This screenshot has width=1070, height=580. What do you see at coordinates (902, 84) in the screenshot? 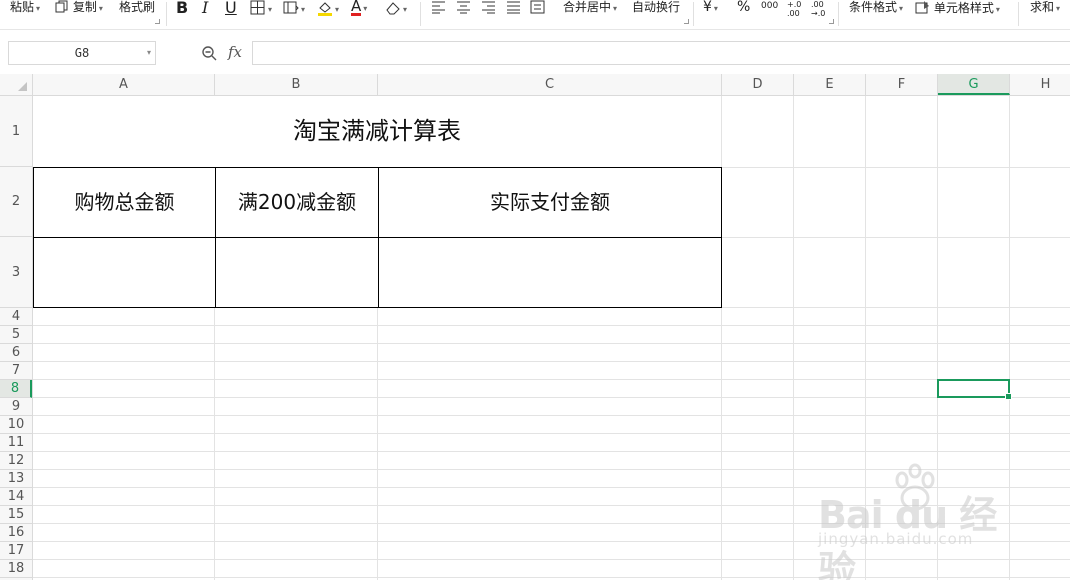
I see `column-header-f: F` at bounding box center [902, 84].